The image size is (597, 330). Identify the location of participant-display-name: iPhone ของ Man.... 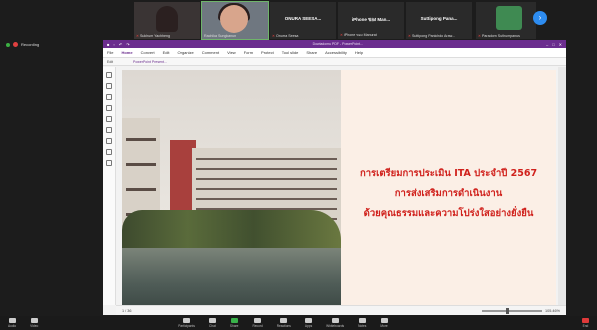
(371, 19).